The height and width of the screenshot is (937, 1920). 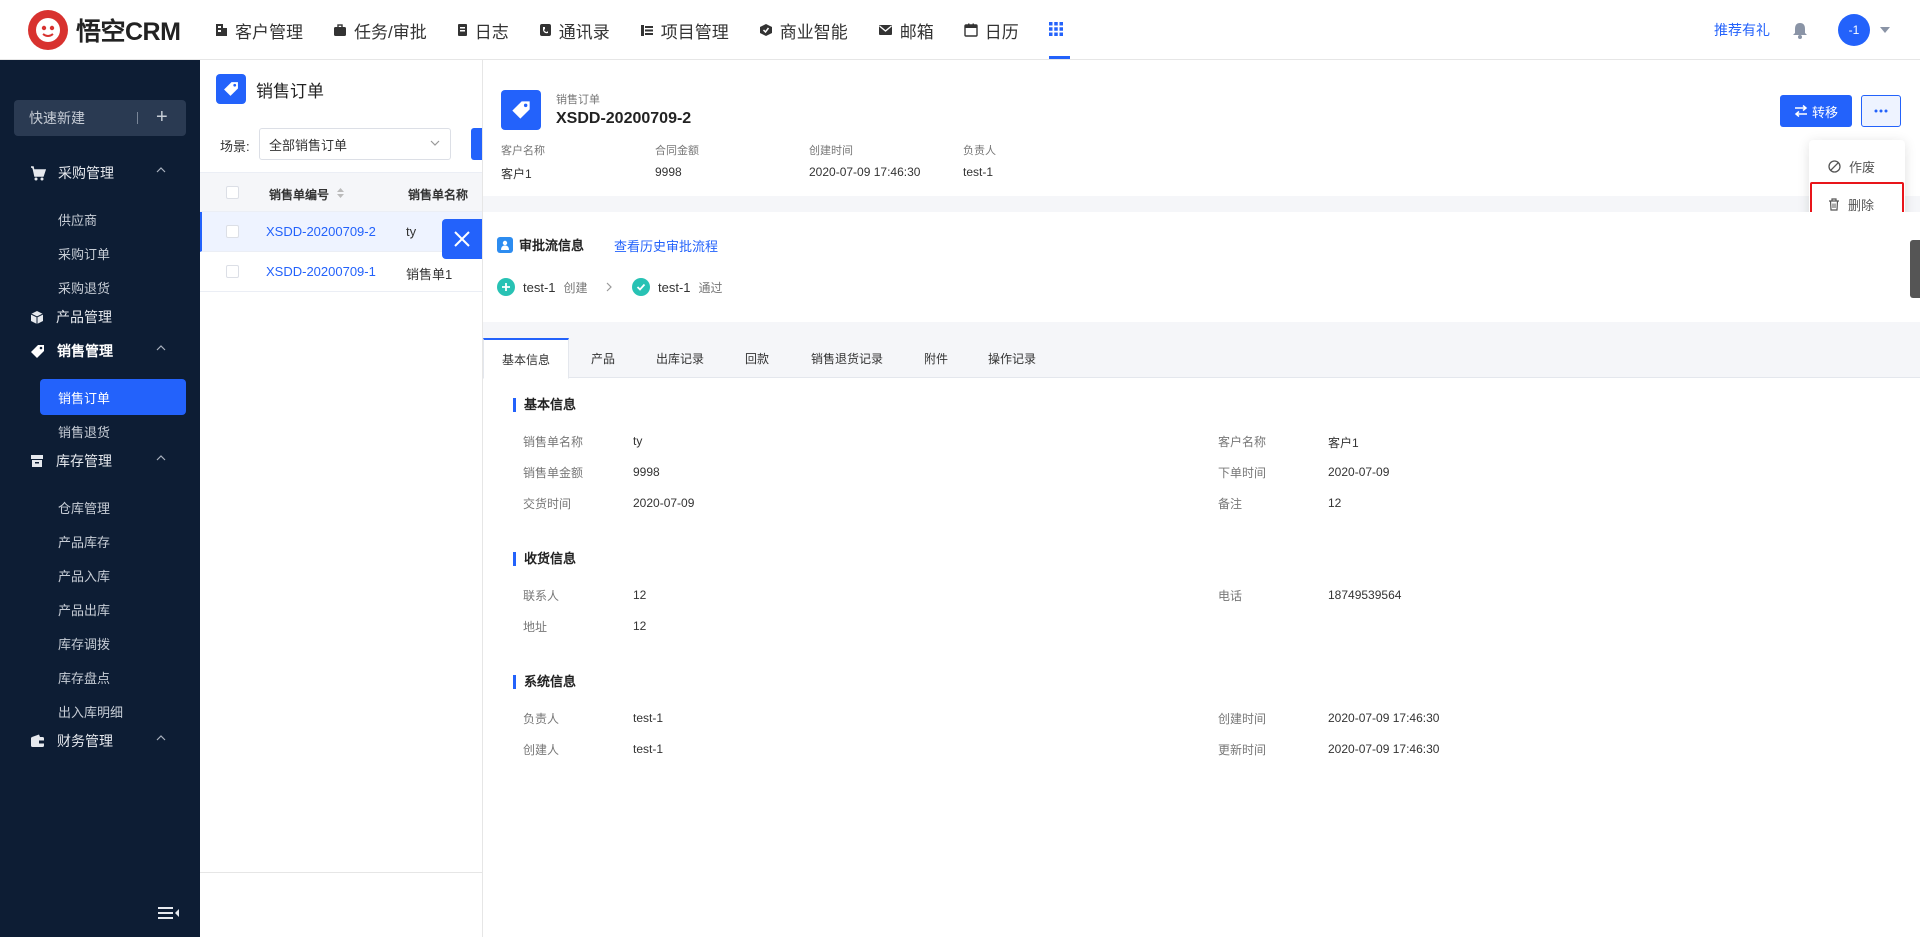 I want to click on nav-mail: 邮箱, so click(x=906, y=30).